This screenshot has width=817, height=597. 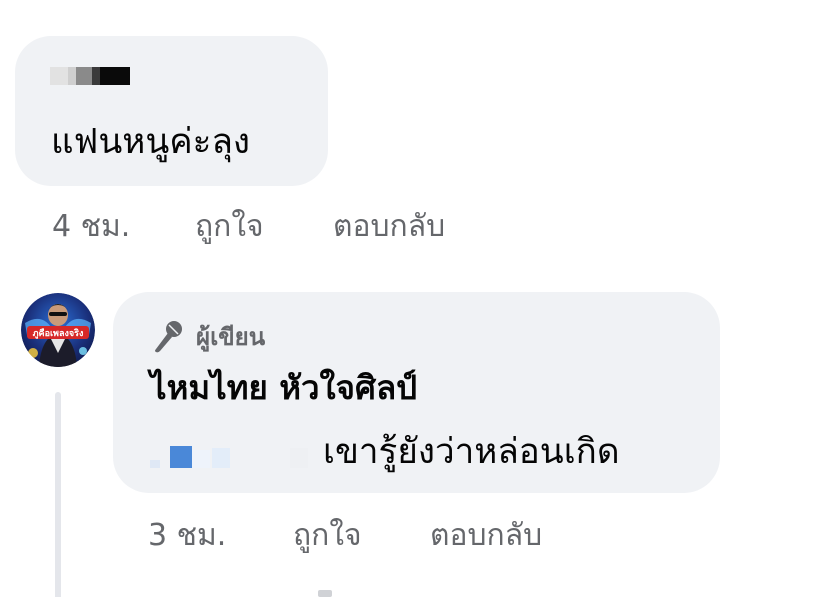 What do you see at coordinates (230, 455) in the screenshot?
I see `redacted-mention` at bounding box center [230, 455].